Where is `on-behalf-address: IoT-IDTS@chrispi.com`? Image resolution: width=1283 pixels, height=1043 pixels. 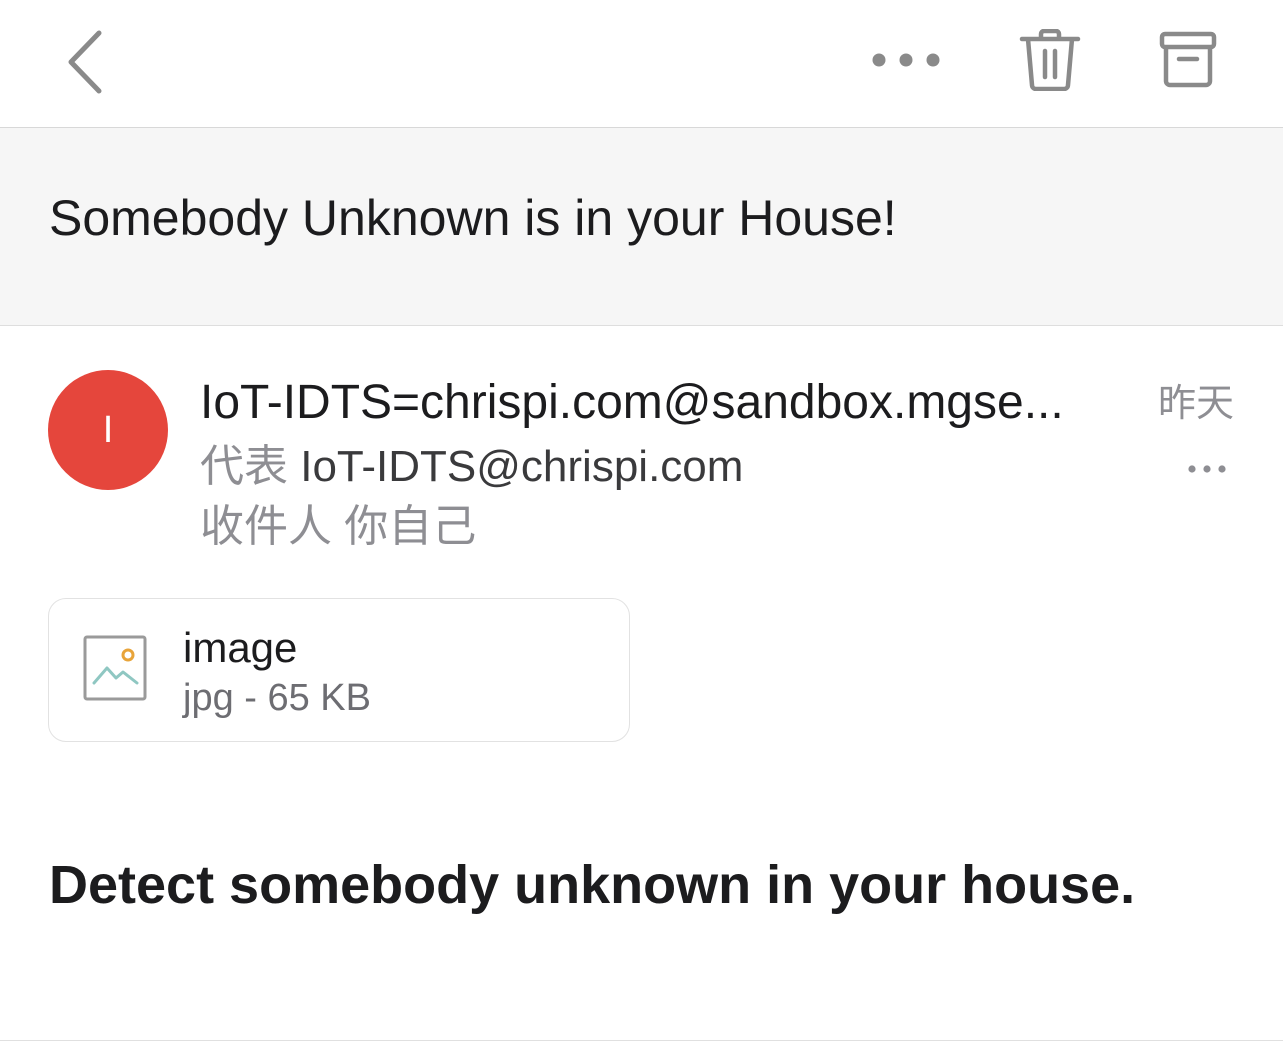
on-behalf-address: IoT-IDTS@chrispi.com is located at coordinates (521, 466).